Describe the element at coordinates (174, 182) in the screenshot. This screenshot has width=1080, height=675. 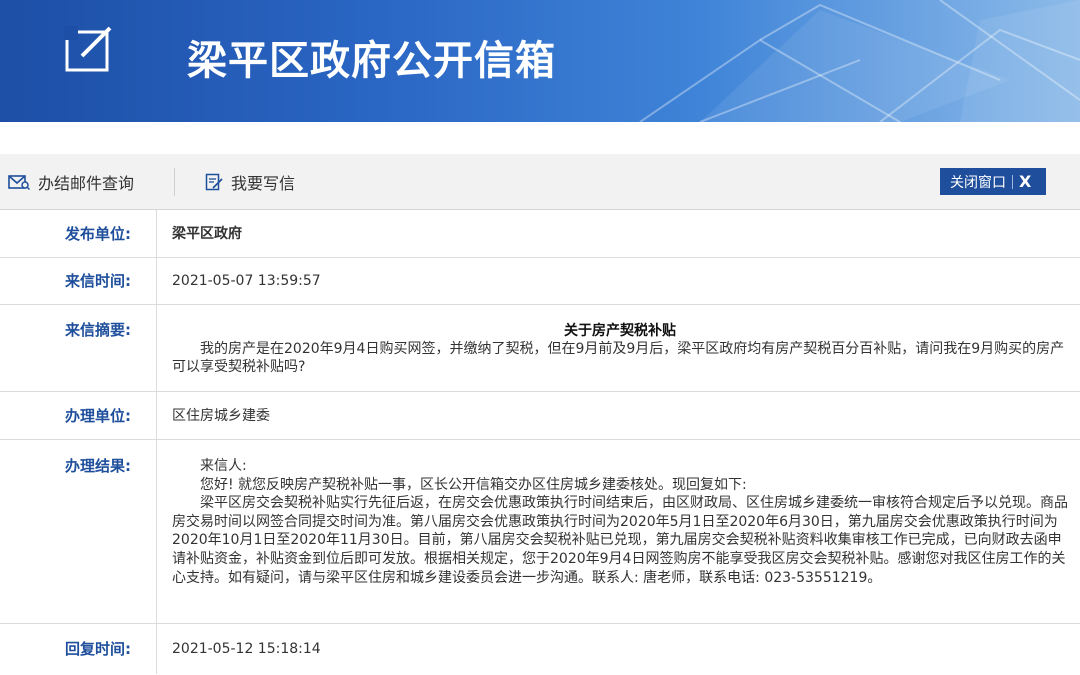
I see `toolbar-divider` at that location.